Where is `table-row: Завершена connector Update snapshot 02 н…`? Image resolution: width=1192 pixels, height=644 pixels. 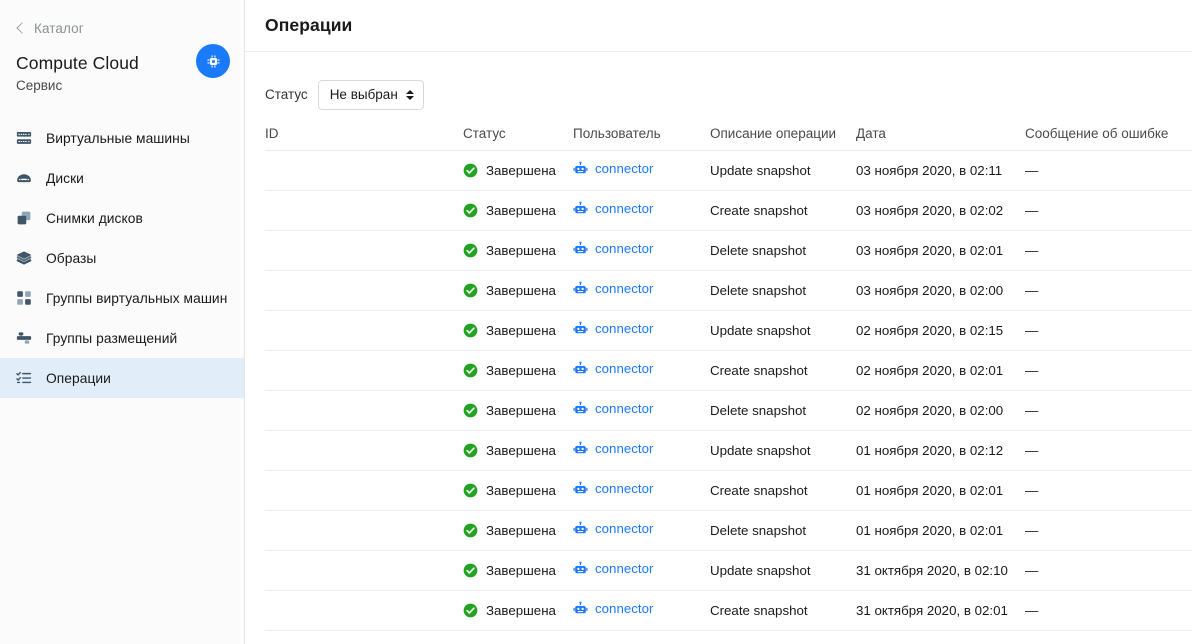 table-row: Завершена connector Update snapshot 02 н… is located at coordinates (728, 330).